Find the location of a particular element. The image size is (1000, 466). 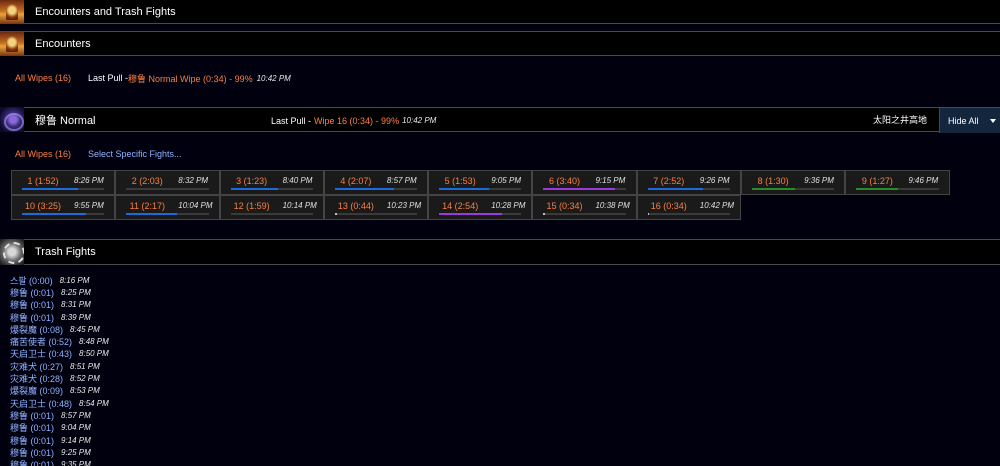

fight-time: 10:42 PM is located at coordinates (717, 205).